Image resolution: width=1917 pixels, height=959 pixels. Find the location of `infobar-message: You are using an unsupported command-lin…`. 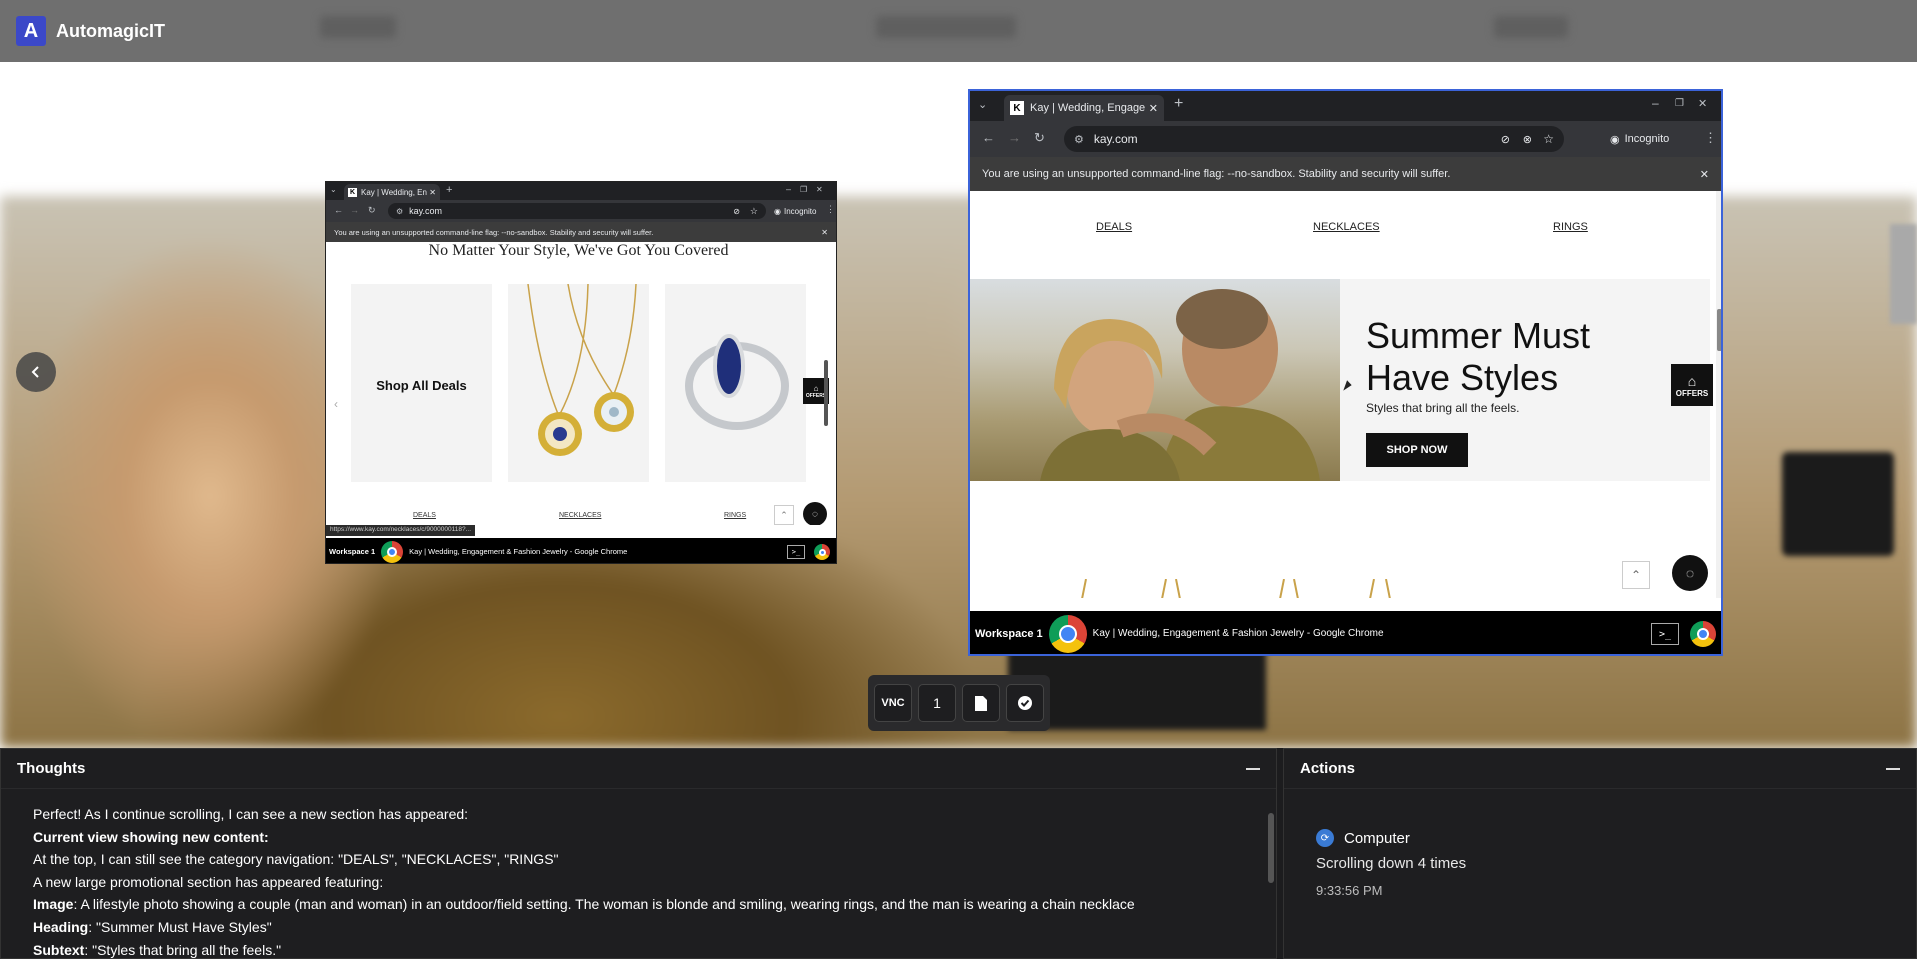

infobar-message: You are using an unsupported command-lin… is located at coordinates (494, 232).